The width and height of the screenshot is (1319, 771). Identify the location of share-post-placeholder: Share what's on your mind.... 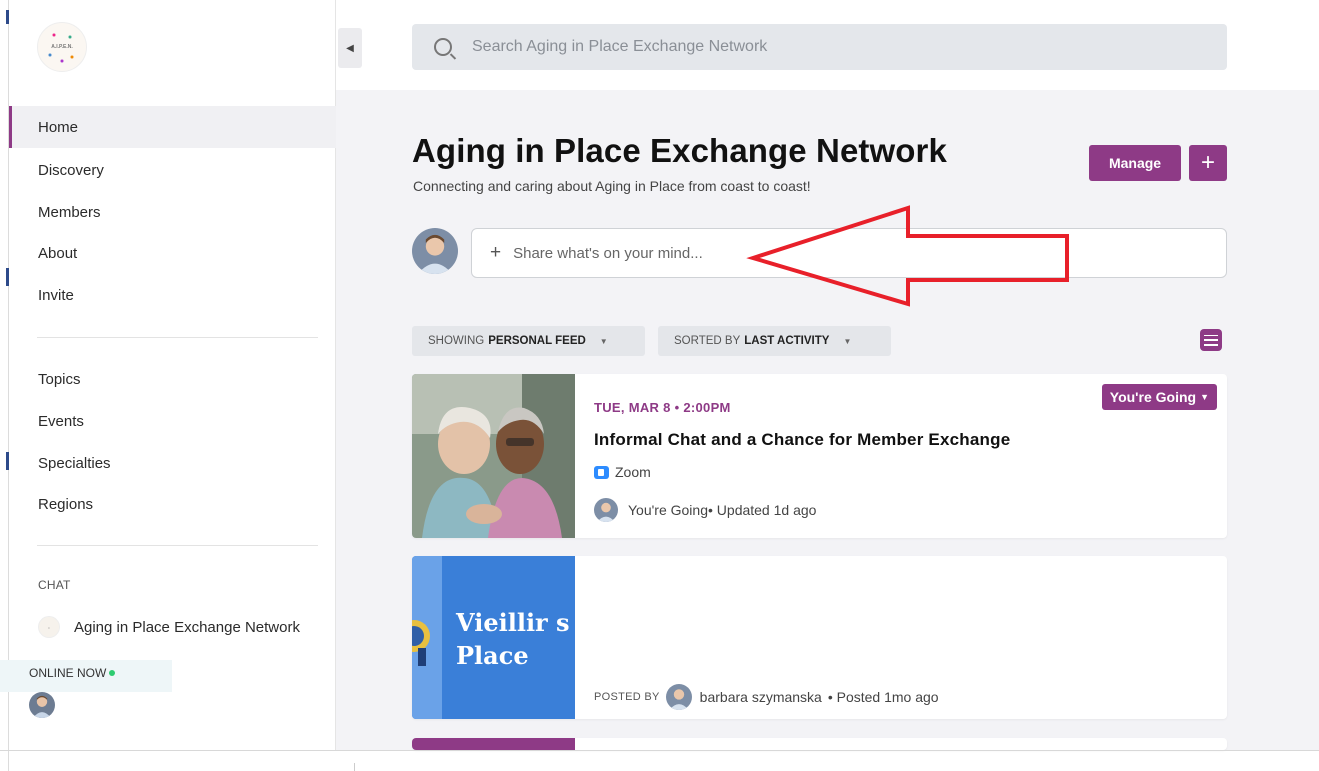
(608, 253).